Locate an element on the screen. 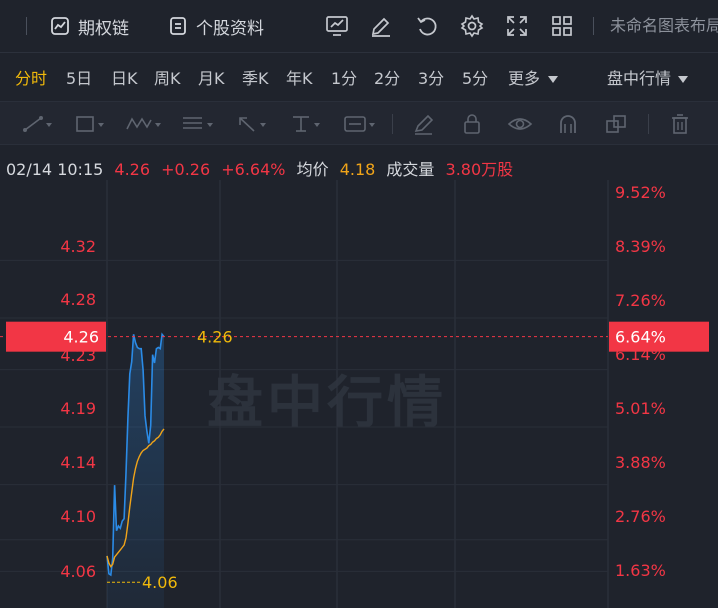 The image size is (718, 608). chart-monitor-icon is located at coordinates (337, 26).